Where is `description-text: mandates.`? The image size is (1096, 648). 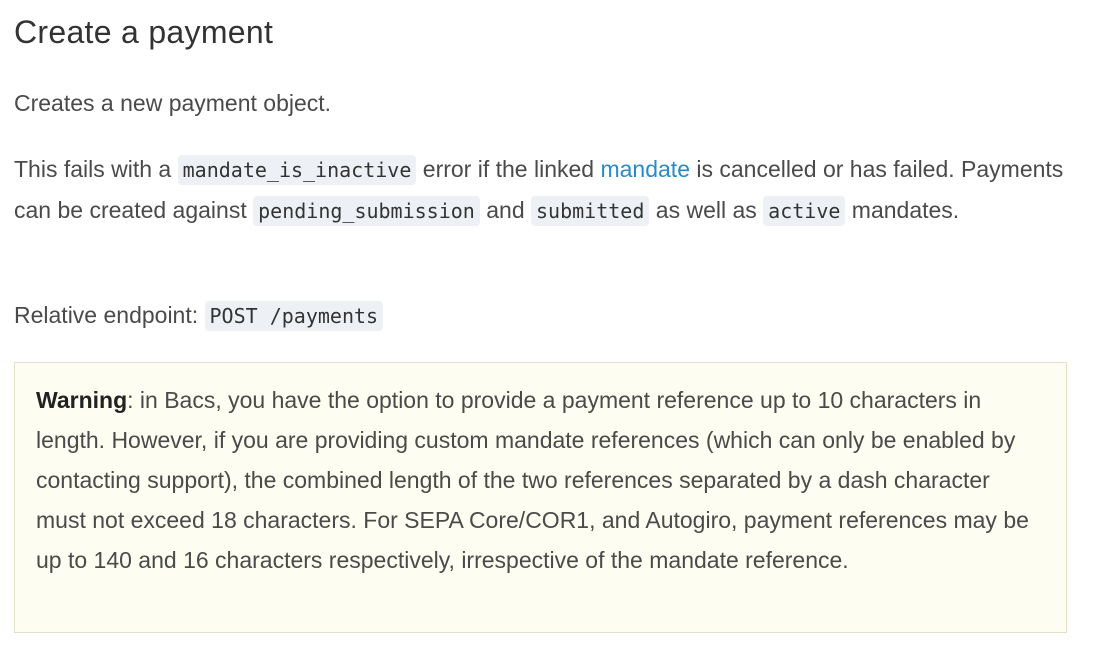 description-text: mandates. is located at coordinates (902, 210).